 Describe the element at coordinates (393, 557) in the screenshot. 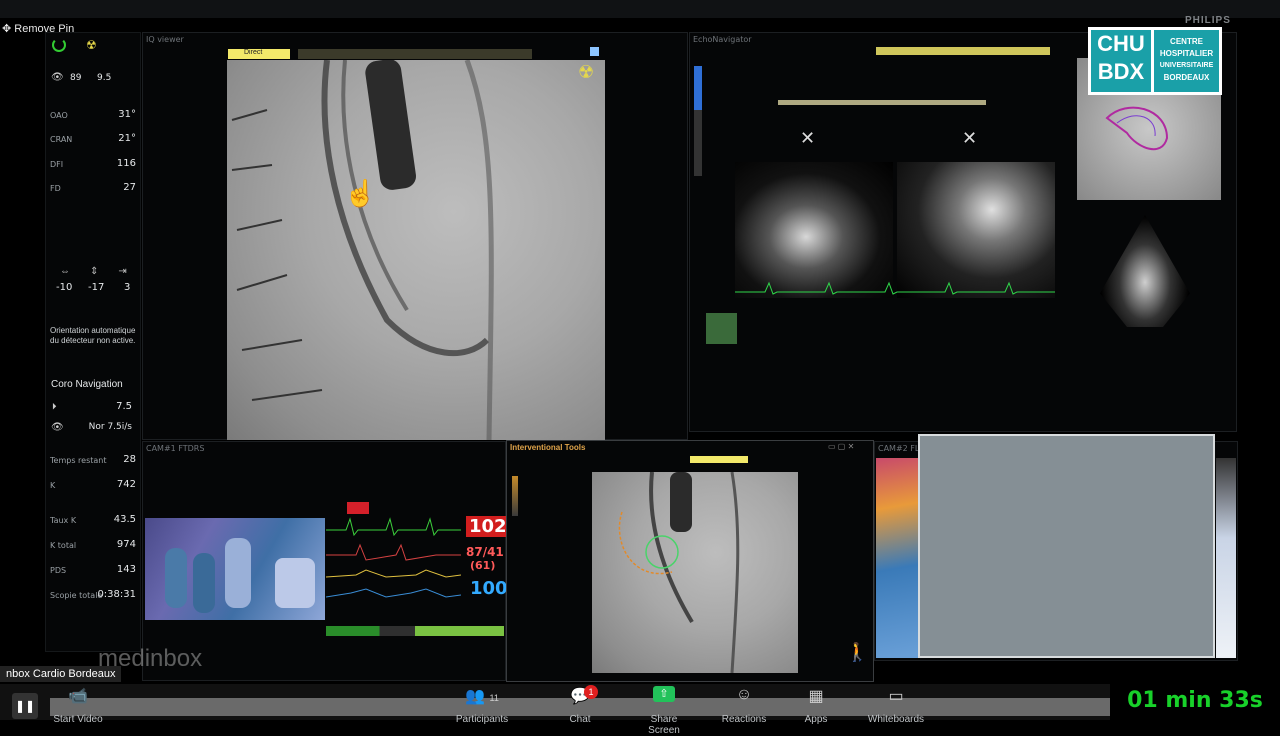

I see `vitals-waveforms` at that location.